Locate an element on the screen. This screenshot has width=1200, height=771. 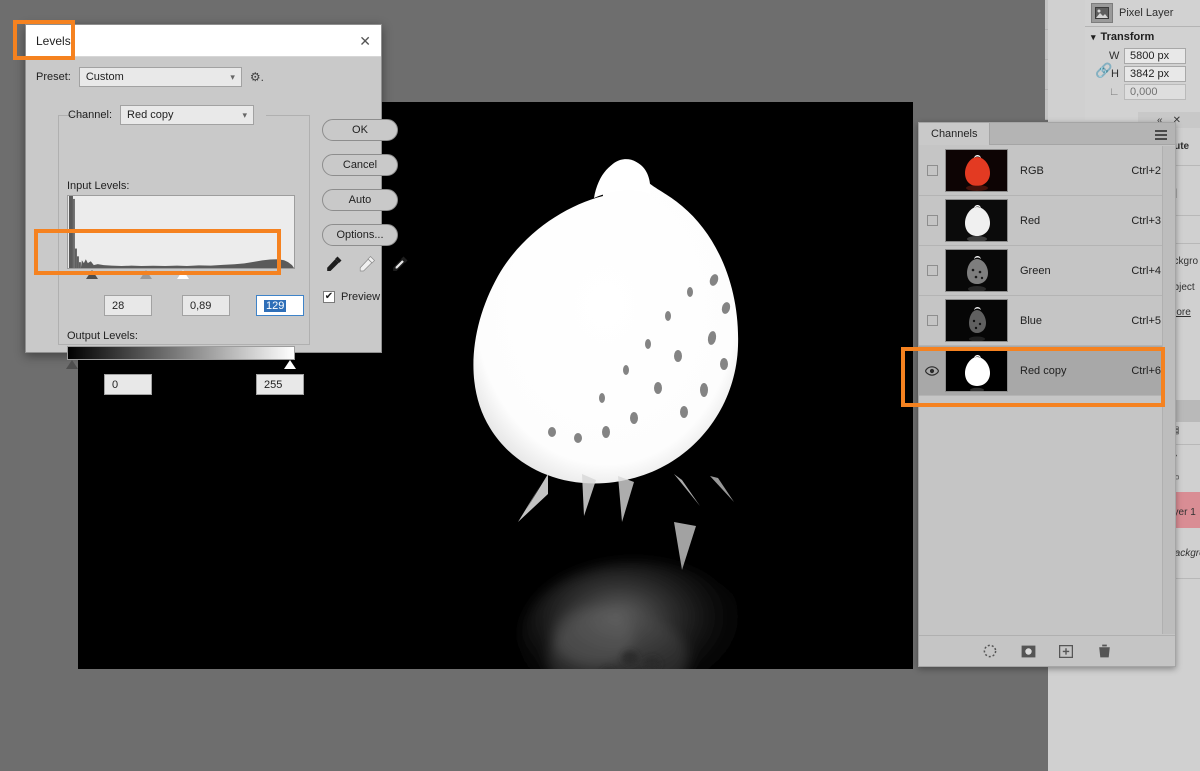
channel-label: Channel: is located at coordinates (90, 115).